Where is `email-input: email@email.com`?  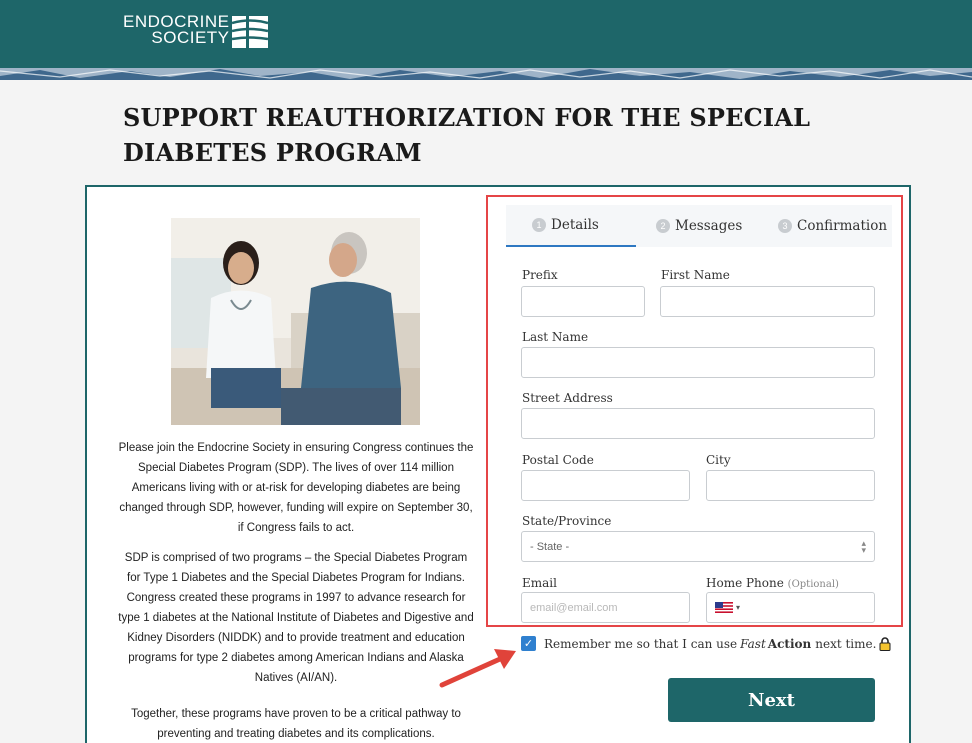 email-input: email@email.com is located at coordinates (605, 607).